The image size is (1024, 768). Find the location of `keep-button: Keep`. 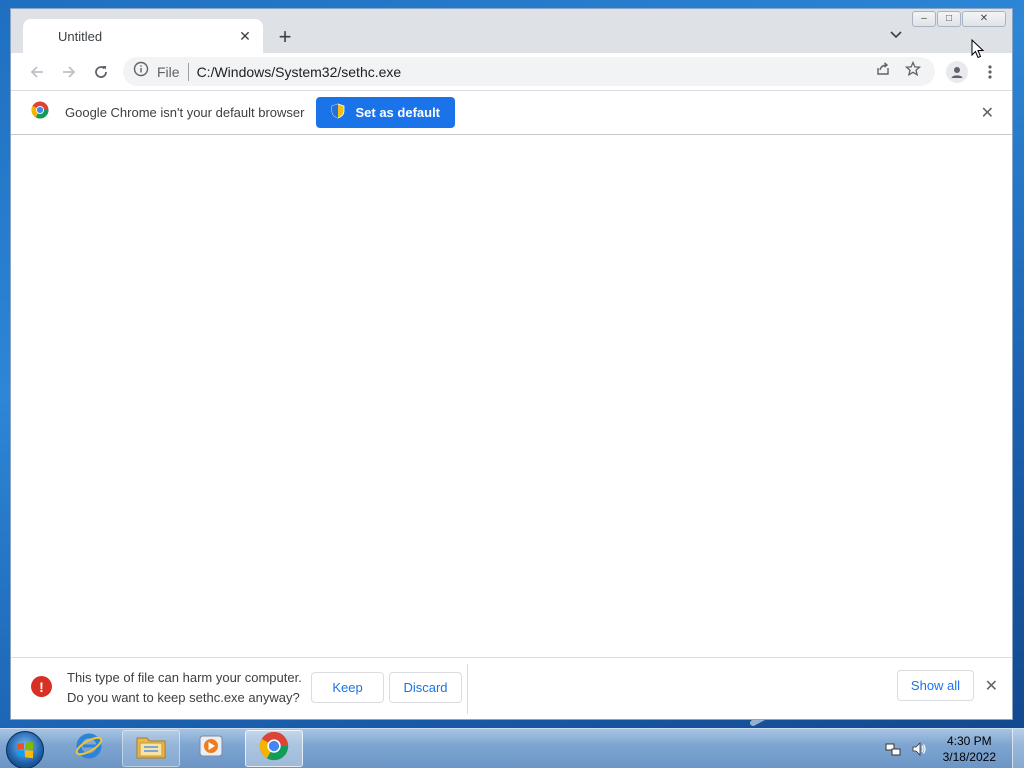

keep-button: Keep is located at coordinates (347, 687).